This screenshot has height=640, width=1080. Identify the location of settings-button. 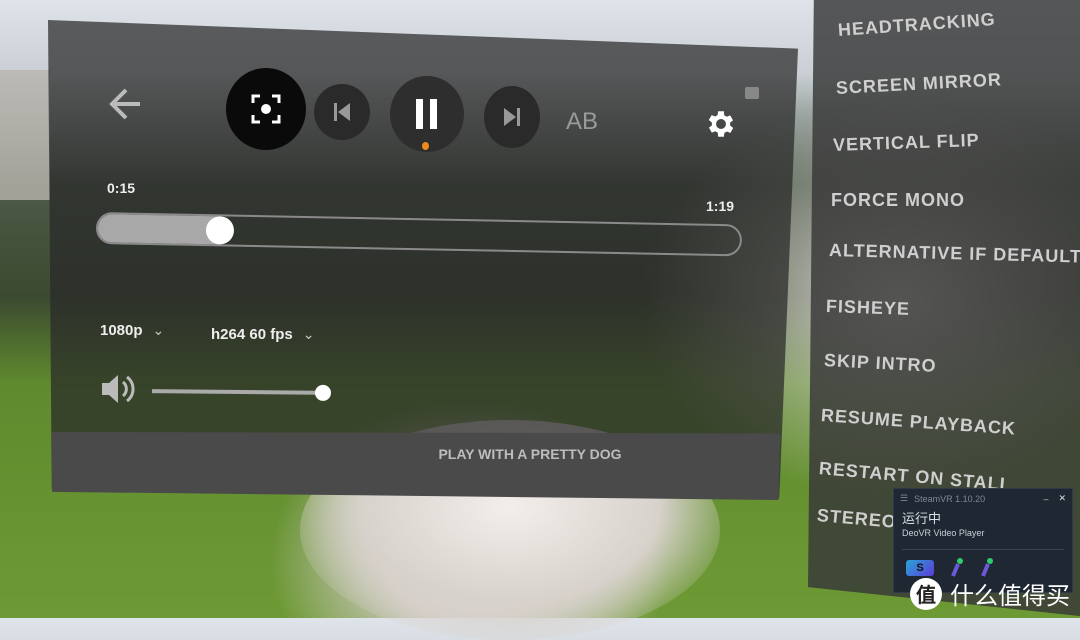
(721, 126).